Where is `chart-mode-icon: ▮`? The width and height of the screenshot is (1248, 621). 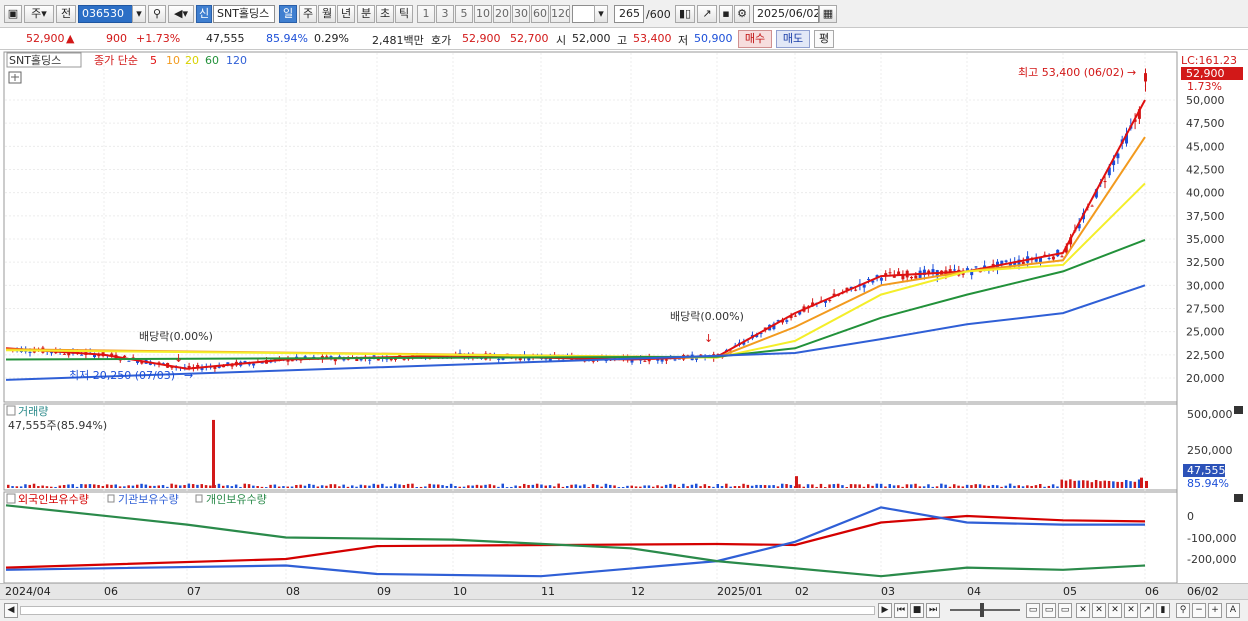 chart-mode-icon: ▮ is located at coordinates (1163, 610).